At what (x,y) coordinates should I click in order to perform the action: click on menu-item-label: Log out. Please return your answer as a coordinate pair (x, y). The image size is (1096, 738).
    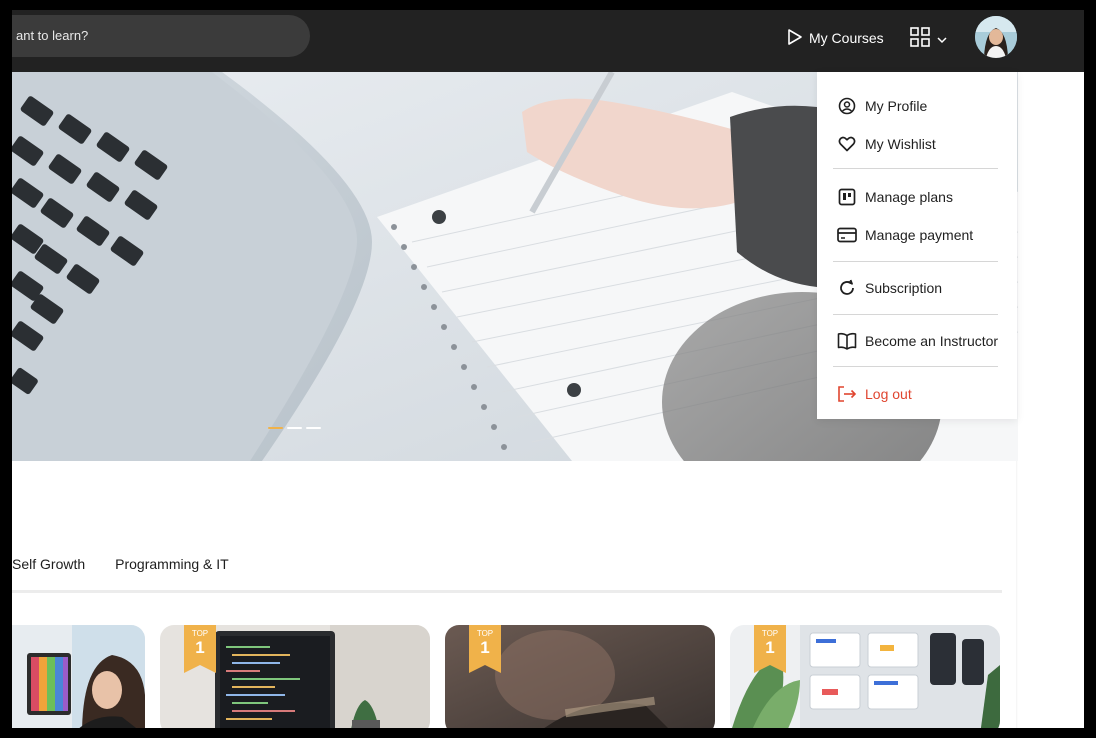
    Looking at the image, I should click on (888, 394).